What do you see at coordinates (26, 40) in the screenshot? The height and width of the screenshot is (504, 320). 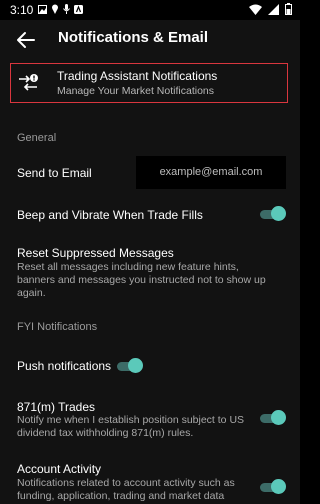 I see `back-arrow-icon` at bounding box center [26, 40].